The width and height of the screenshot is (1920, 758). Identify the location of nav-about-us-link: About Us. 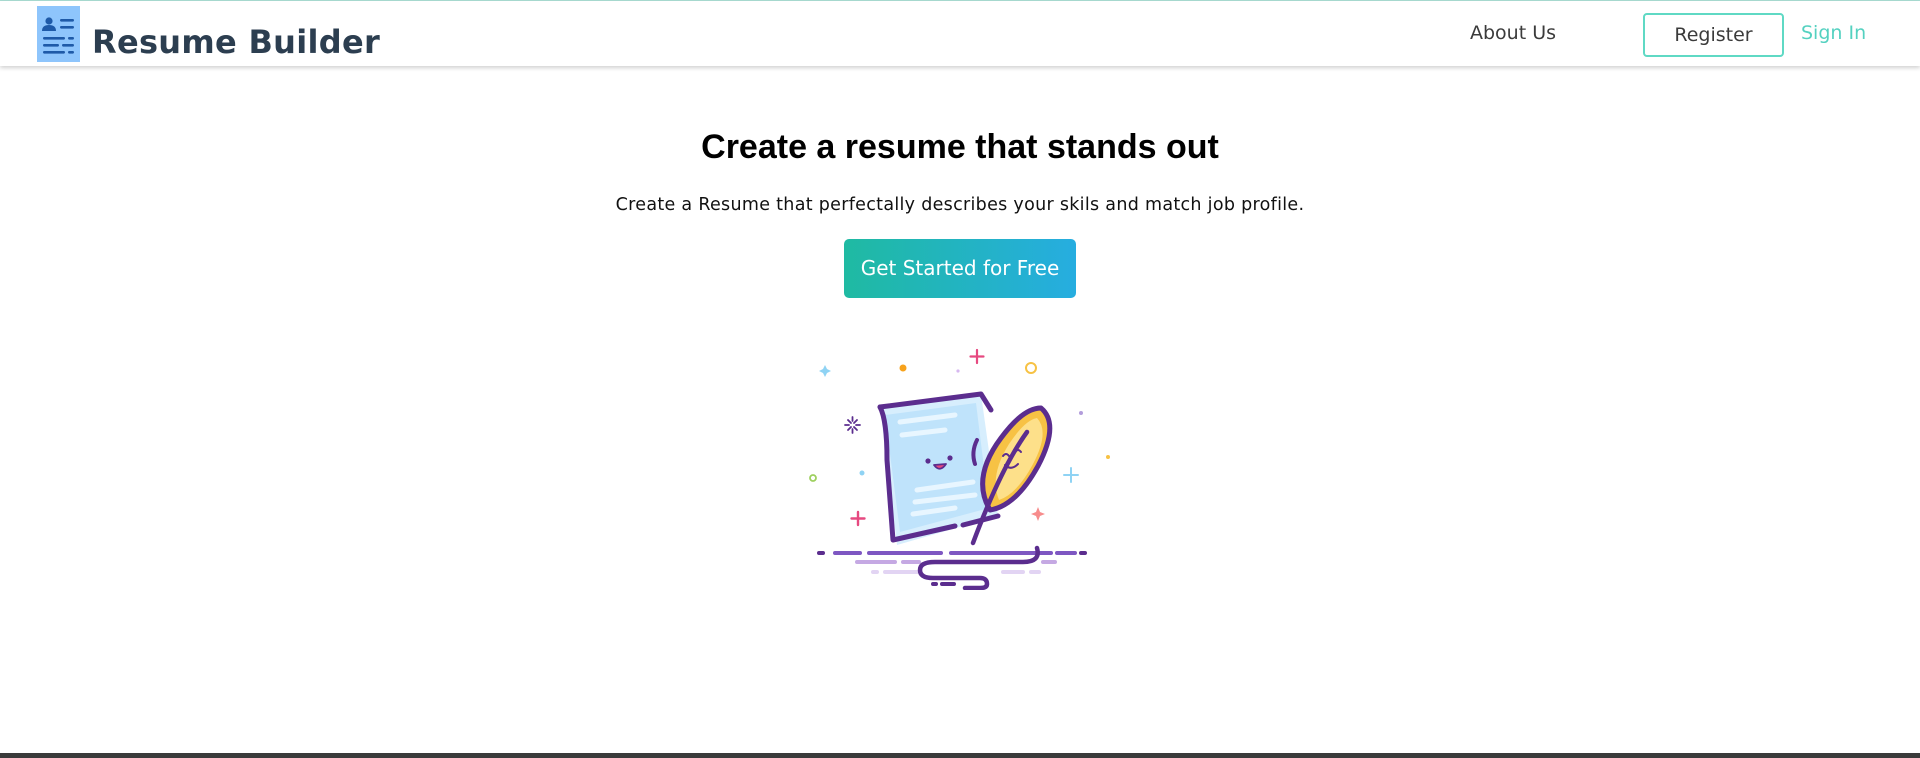
(1513, 33).